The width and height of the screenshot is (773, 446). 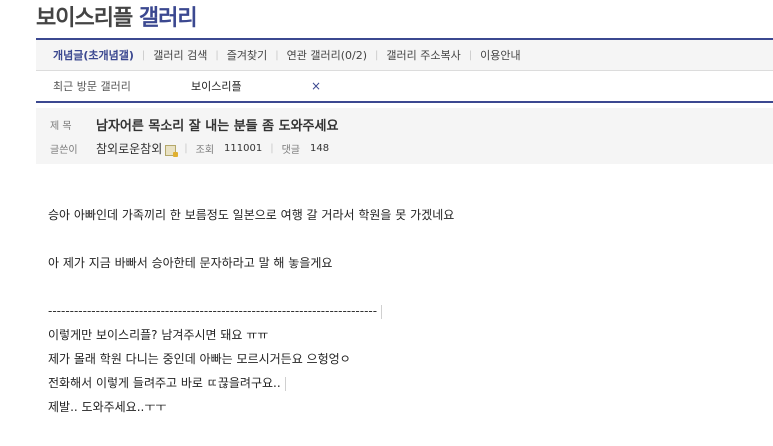 I want to click on body-line: 전화해서 이렇게 들려주고 바로 ㄸ끊을려구요.., so click(x=167, y=383).